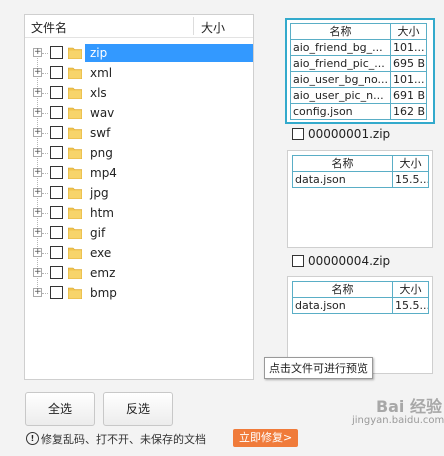 The image size is (444, 456). I want to click on tree-item-exe: + exe, so click(139, 253).